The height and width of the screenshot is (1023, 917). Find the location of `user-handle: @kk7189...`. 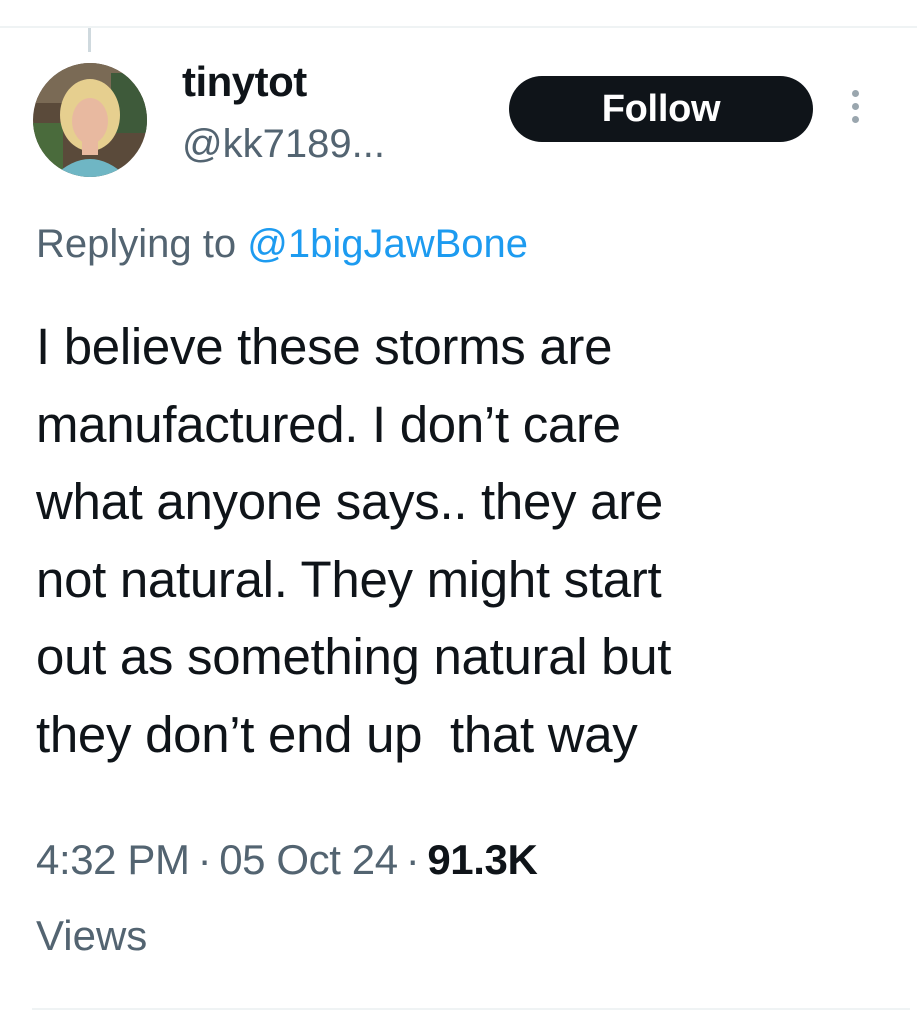

user-handle: @kk7189... is located at coordinates (283, 144).